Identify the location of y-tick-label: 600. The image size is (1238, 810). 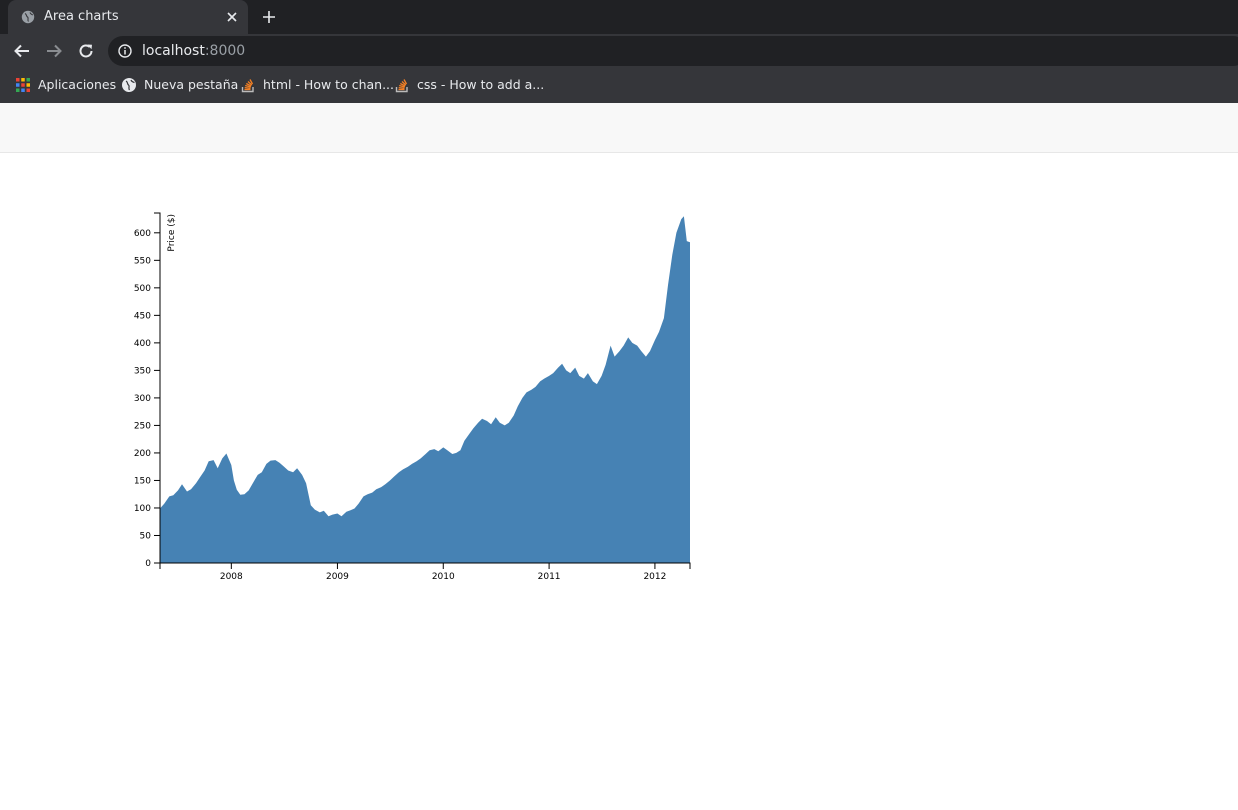
(142, 234).